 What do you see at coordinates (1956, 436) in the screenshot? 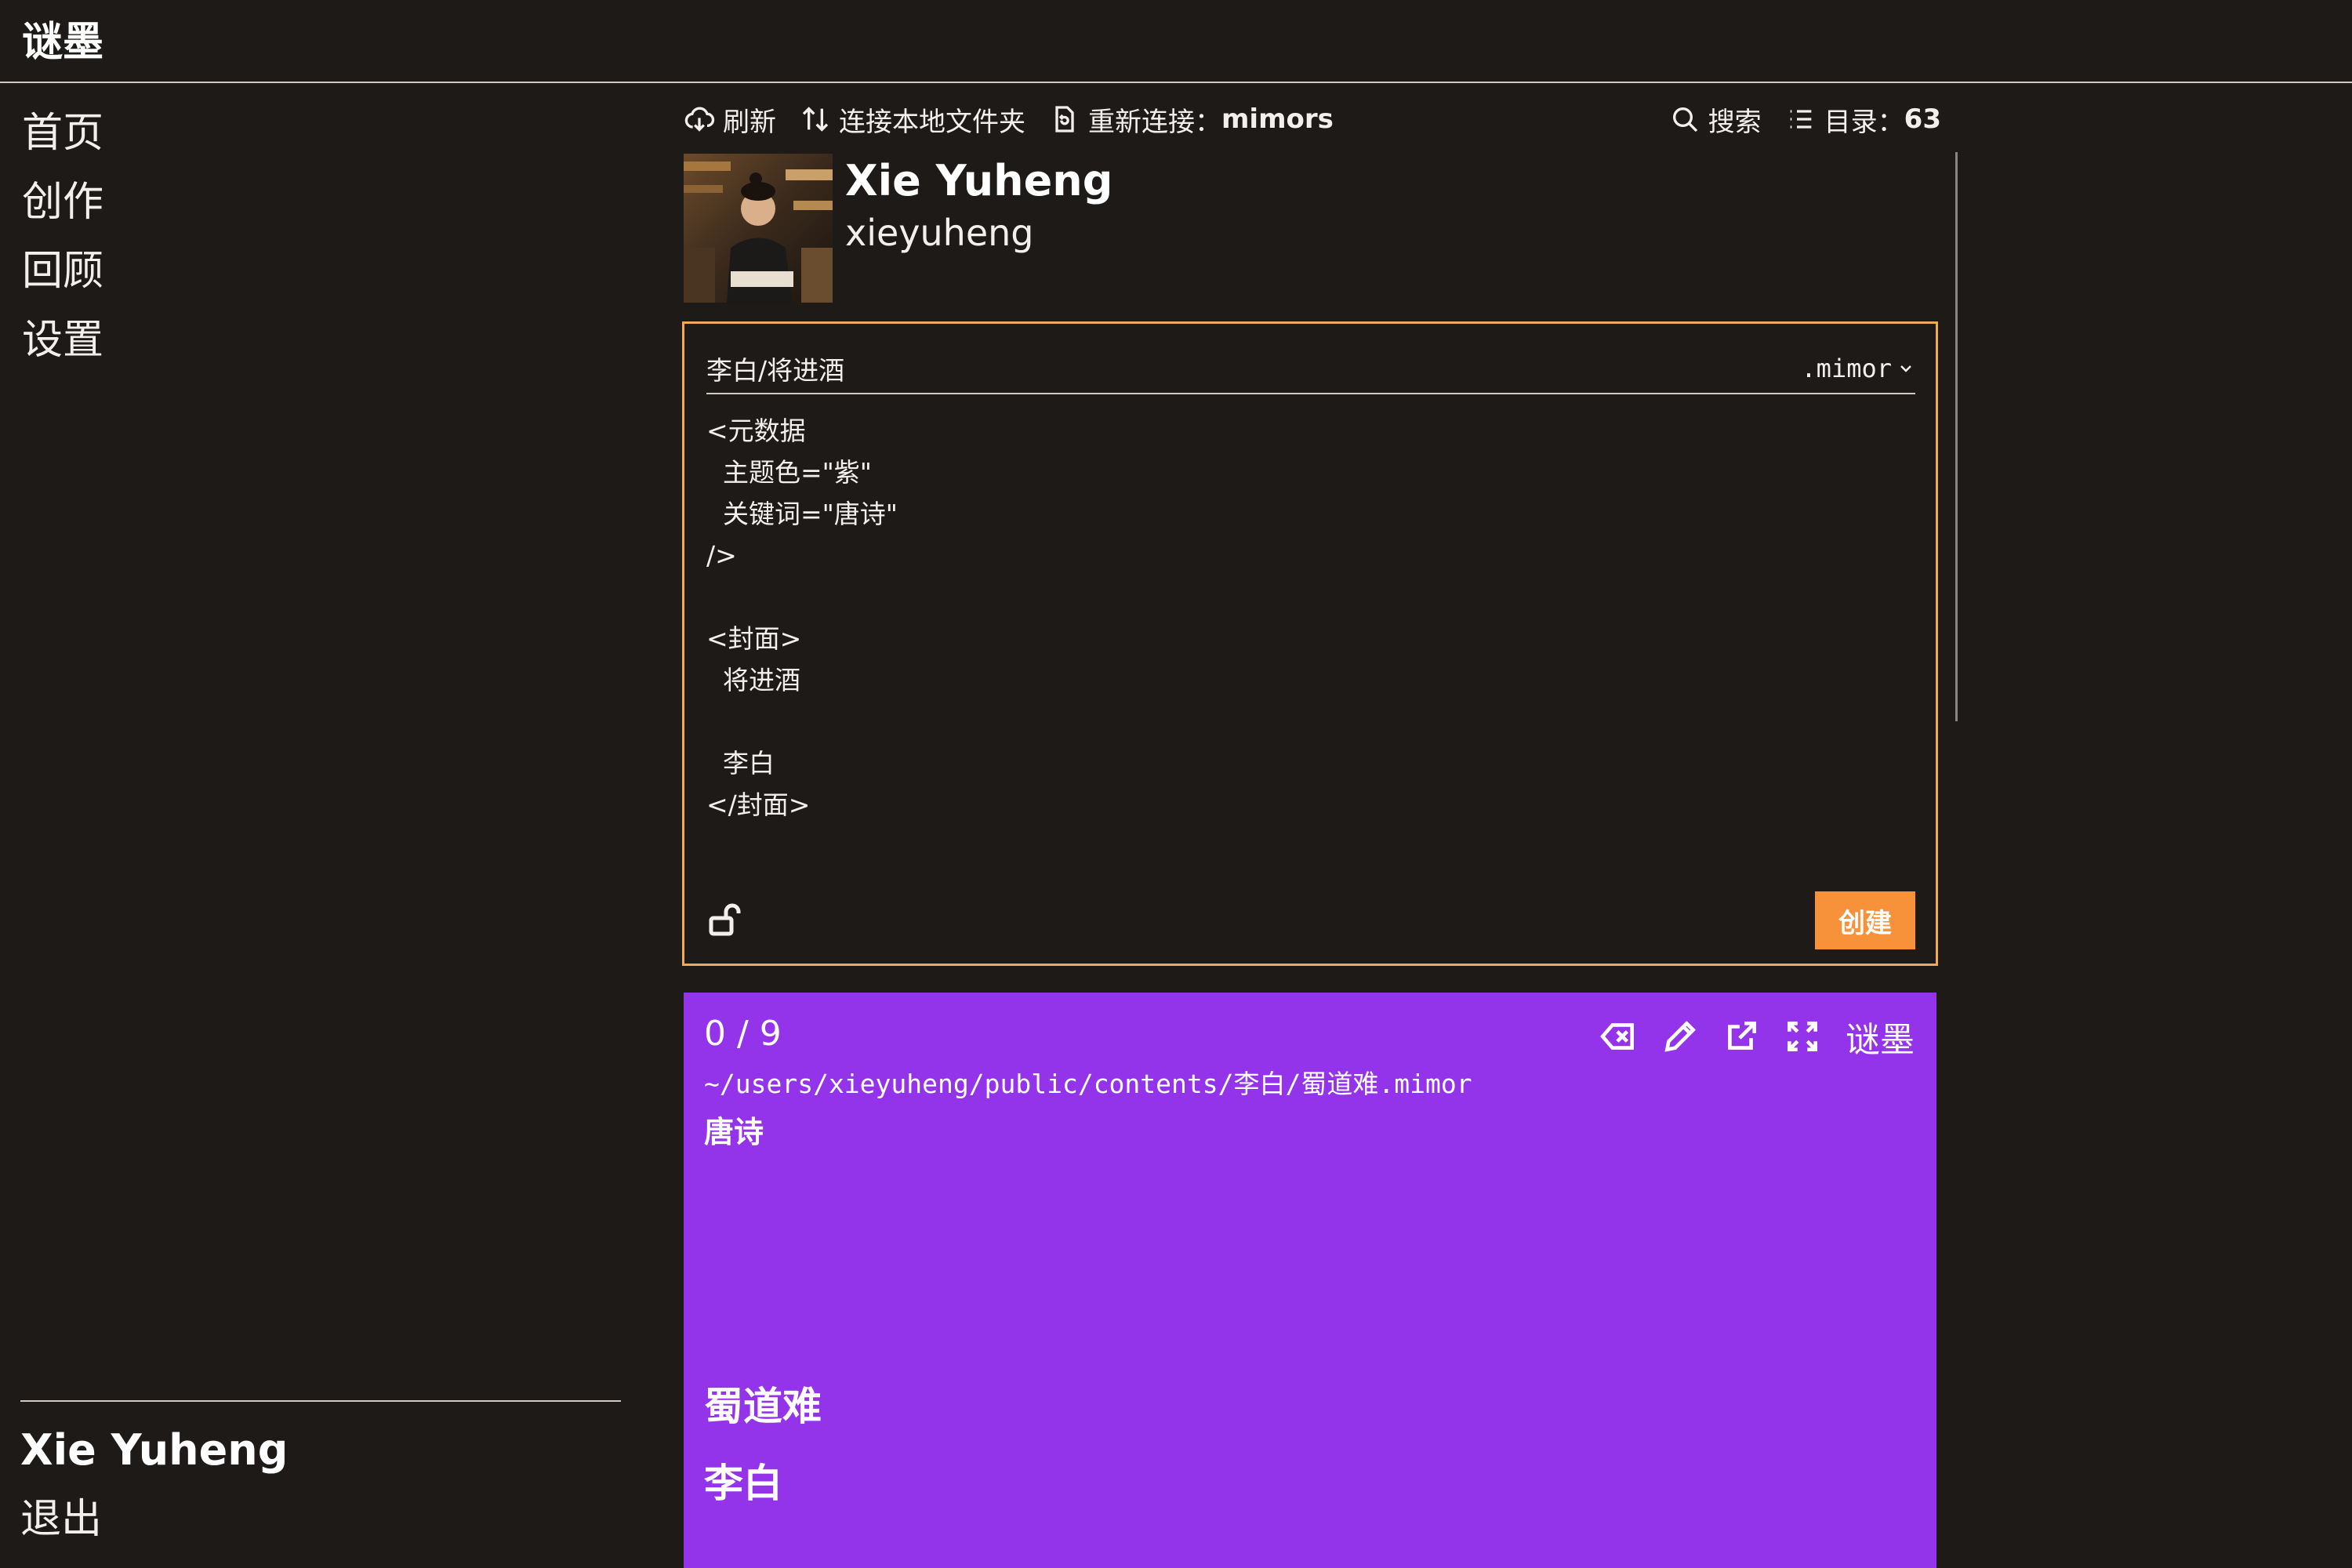
I see `scrollbar` at bounding box center [1956, 436].